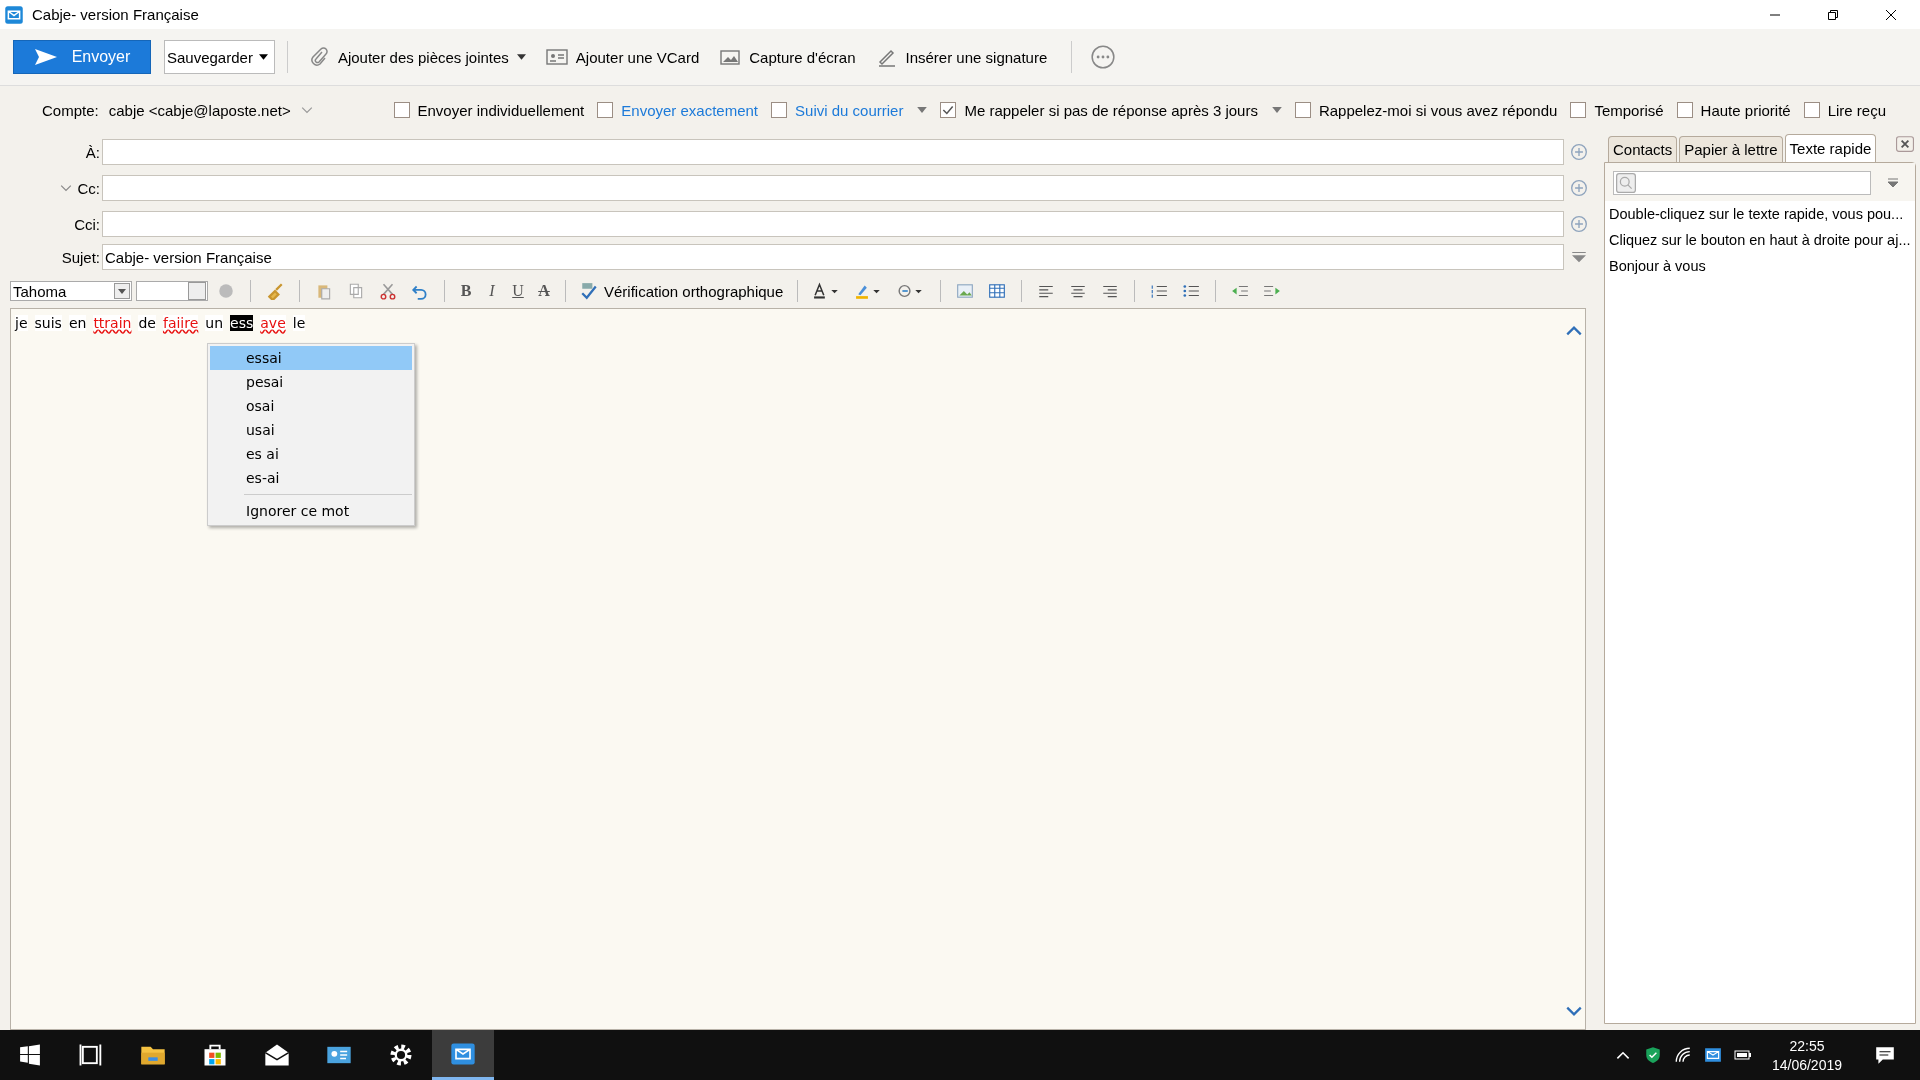  What do you see at coordinates (115, 14) in the screenshot?
I see `window-title: Cabje- version Française` at bounding box center [115, 14].